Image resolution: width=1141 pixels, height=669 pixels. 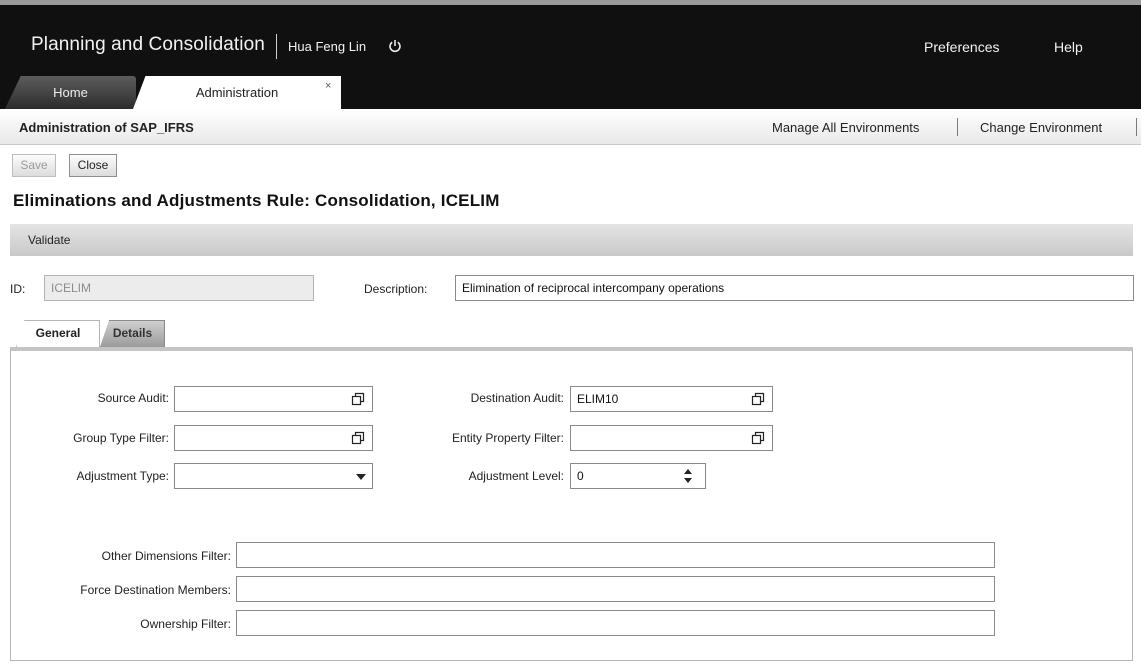 I want to click on ownership-filter-label: Ownership Filter:, so click(x=185, y=624).